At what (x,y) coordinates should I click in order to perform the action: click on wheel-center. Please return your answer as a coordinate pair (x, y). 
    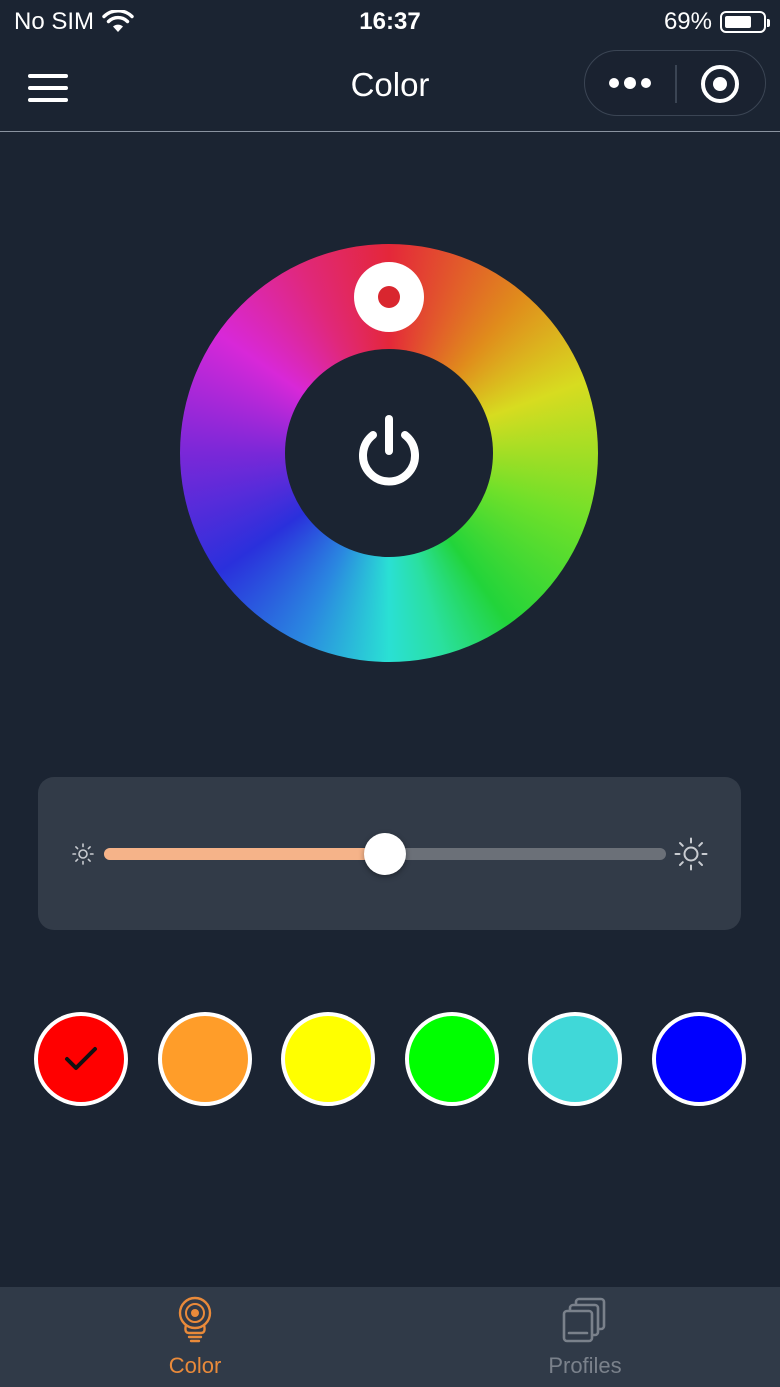
    Looking at the image, I should click on (389, 453).